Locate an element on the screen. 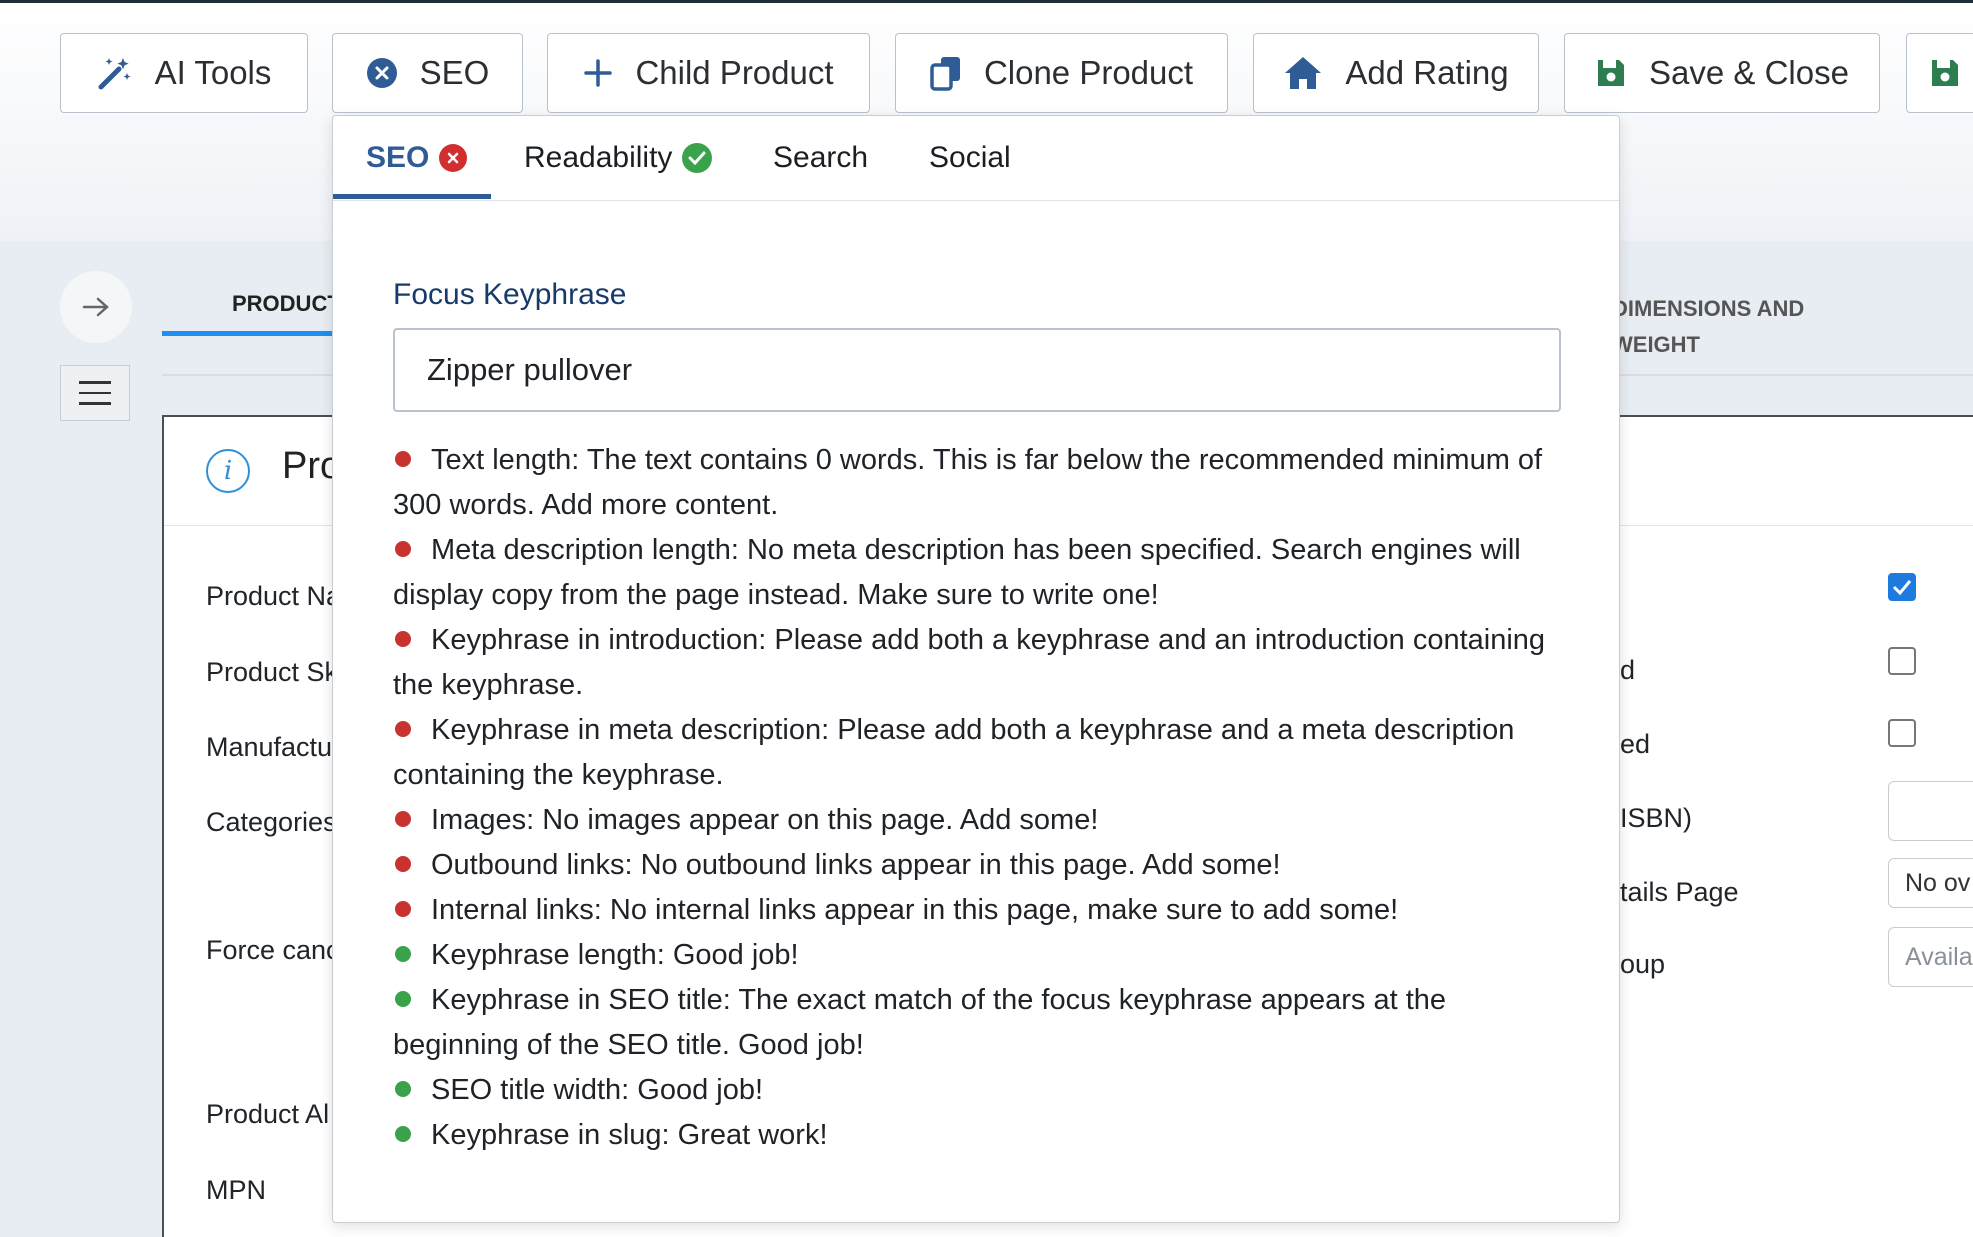 Image resolution: width=1973 pixels, height=1237 pixels. seo-button: SEO is located at coordinates (427, 73).